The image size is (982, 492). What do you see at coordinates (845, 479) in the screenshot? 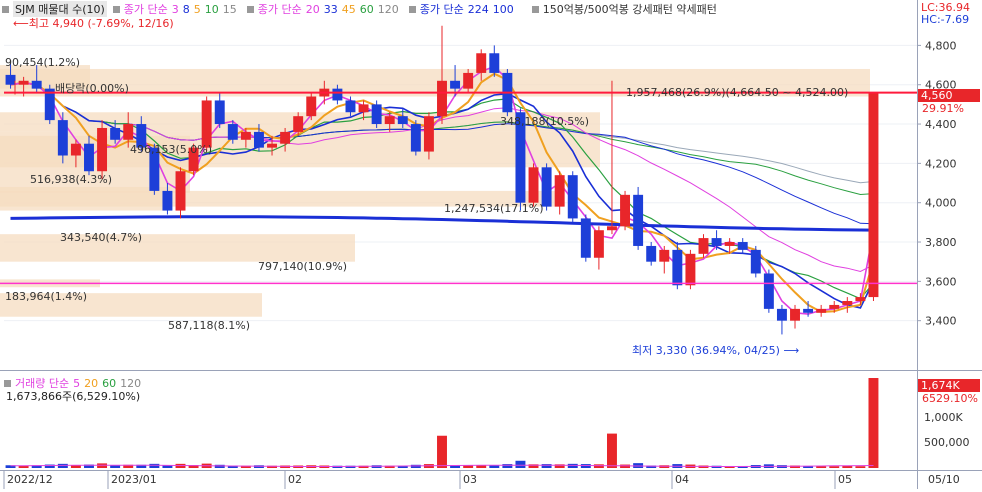
I see `x-tick-label: 05` at bounding box center [845, 479].